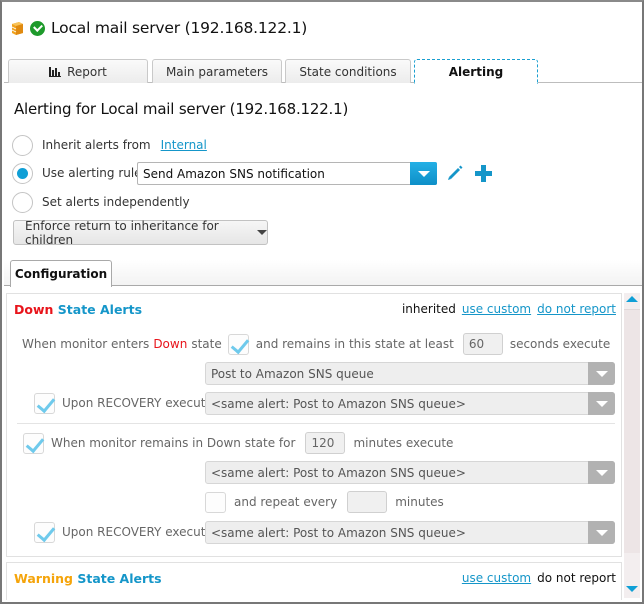 This screenshot has height=604, width=644. Describe the element at coordinates (354, 344) in the screenshot. I see `remains-label: and remains in this state at least` at that location.